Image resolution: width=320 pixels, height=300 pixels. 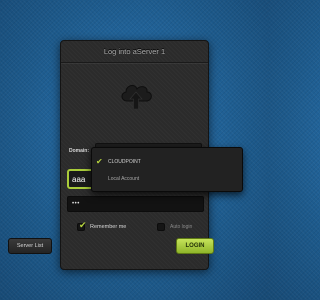 What do you see at coordinates (124, 162) in the screenshot?
I see `dropdown-item-label: CLOUDPOINT` at bounding box center [124, 162].